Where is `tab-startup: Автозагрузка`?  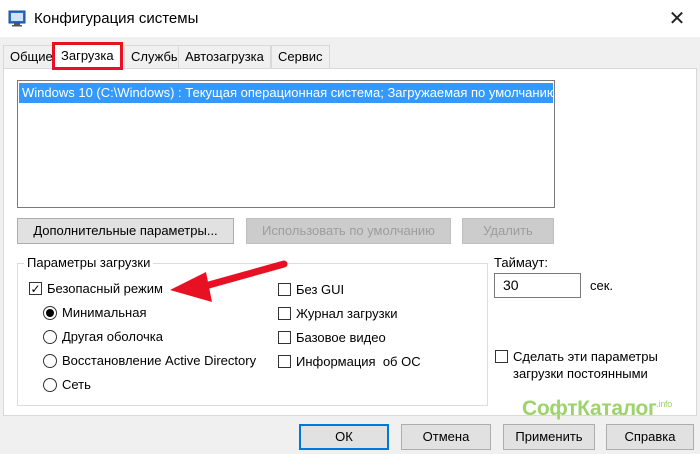 tab-startup: Автозагрузка is located at coordinates (224, 57).